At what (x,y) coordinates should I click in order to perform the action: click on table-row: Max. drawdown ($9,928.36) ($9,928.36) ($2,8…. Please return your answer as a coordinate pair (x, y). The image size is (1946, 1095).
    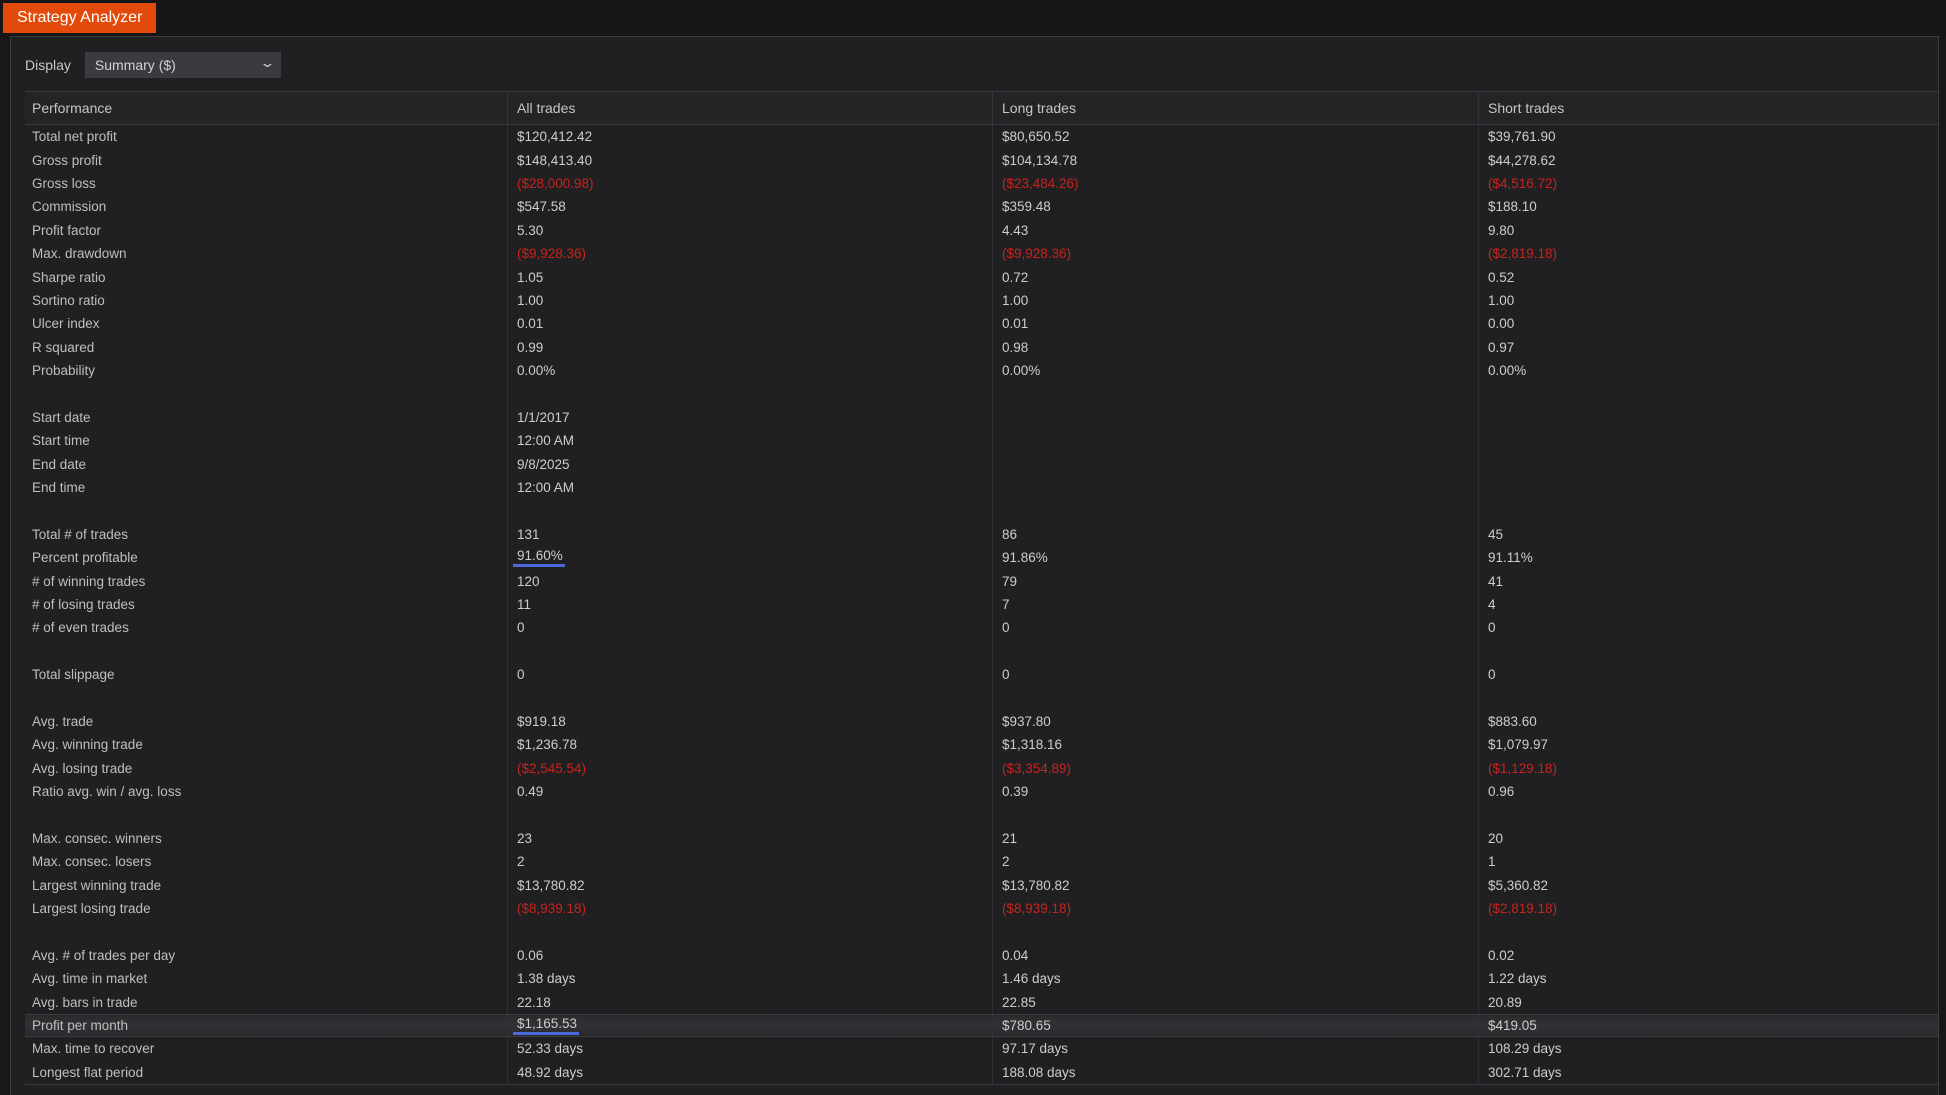
    Looking at the image, I should click on (981, 253).